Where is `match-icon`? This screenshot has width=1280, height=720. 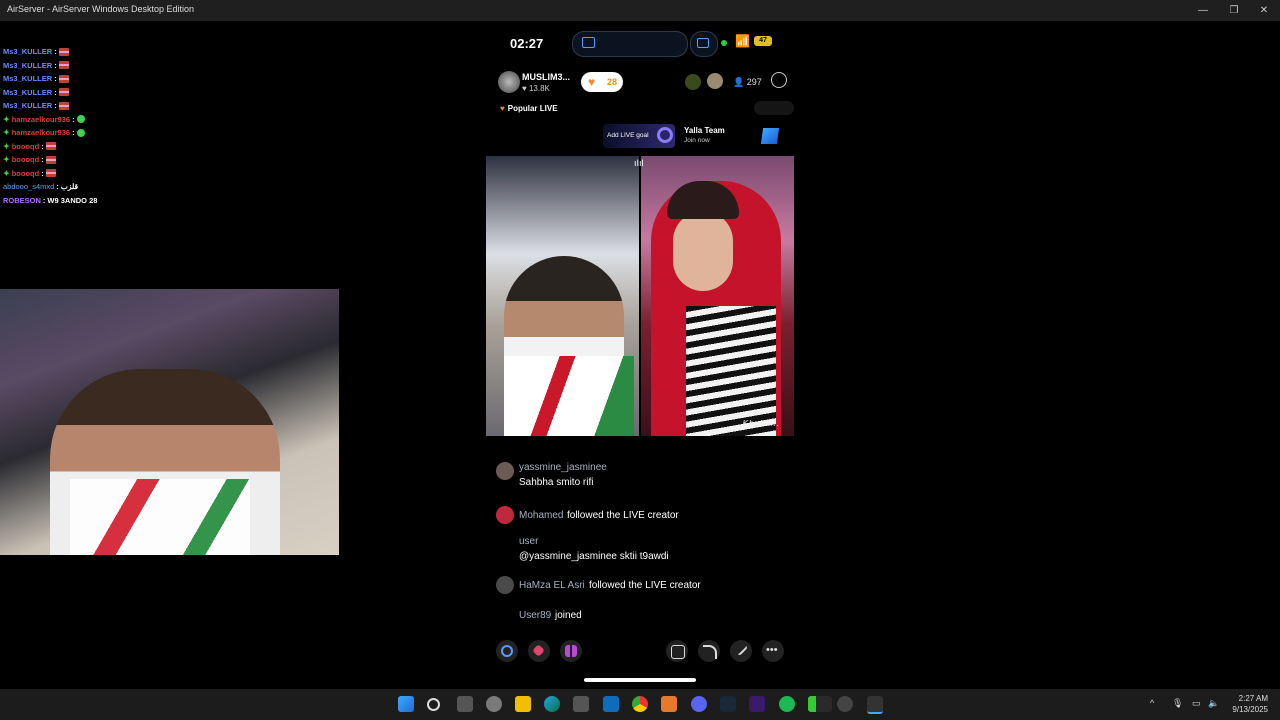 match-icon is located at coordinates (539, 651).